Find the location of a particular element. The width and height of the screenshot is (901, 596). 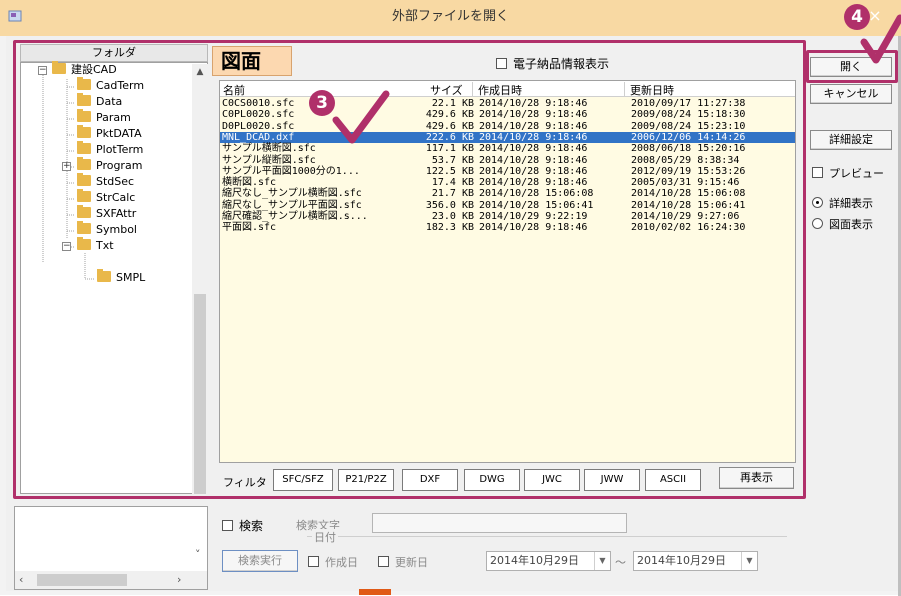

file-size: 356.0 KB is located at coordinates (449, 205).